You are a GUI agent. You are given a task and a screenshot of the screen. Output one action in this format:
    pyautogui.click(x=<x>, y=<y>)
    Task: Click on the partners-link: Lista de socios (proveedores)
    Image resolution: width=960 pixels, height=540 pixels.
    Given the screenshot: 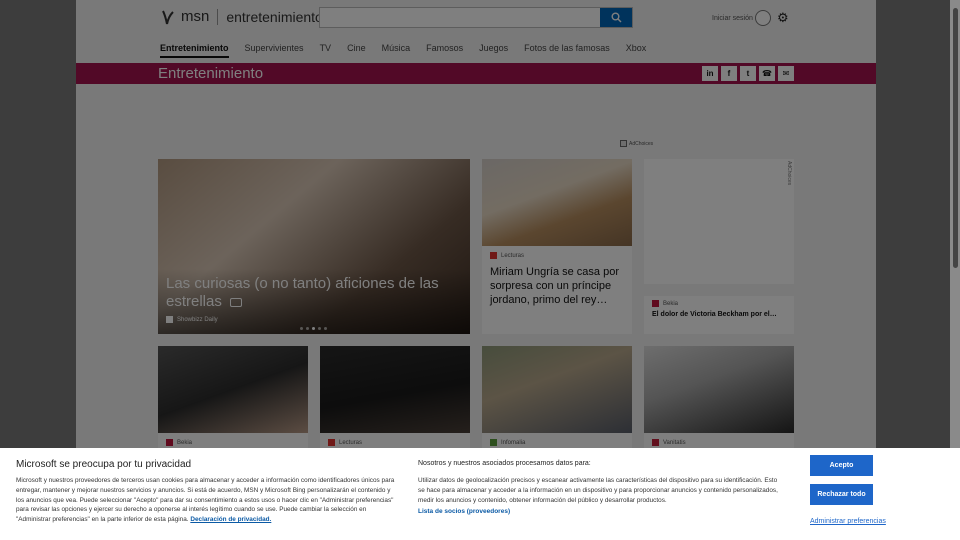 What is the action you would take?
    pyautogui.click(x=464, y=511)
    